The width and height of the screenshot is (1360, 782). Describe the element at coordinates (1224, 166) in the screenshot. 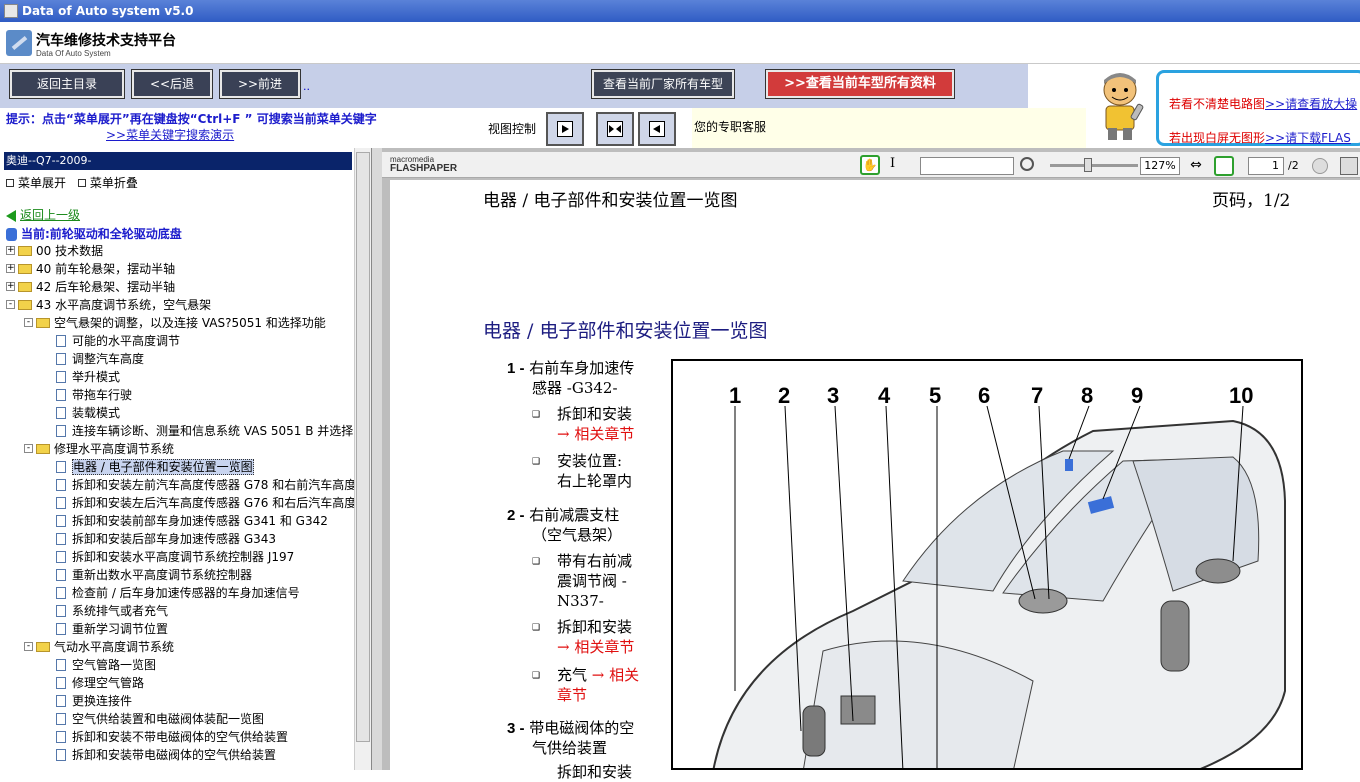

I see `fit-page-icon` at that location.